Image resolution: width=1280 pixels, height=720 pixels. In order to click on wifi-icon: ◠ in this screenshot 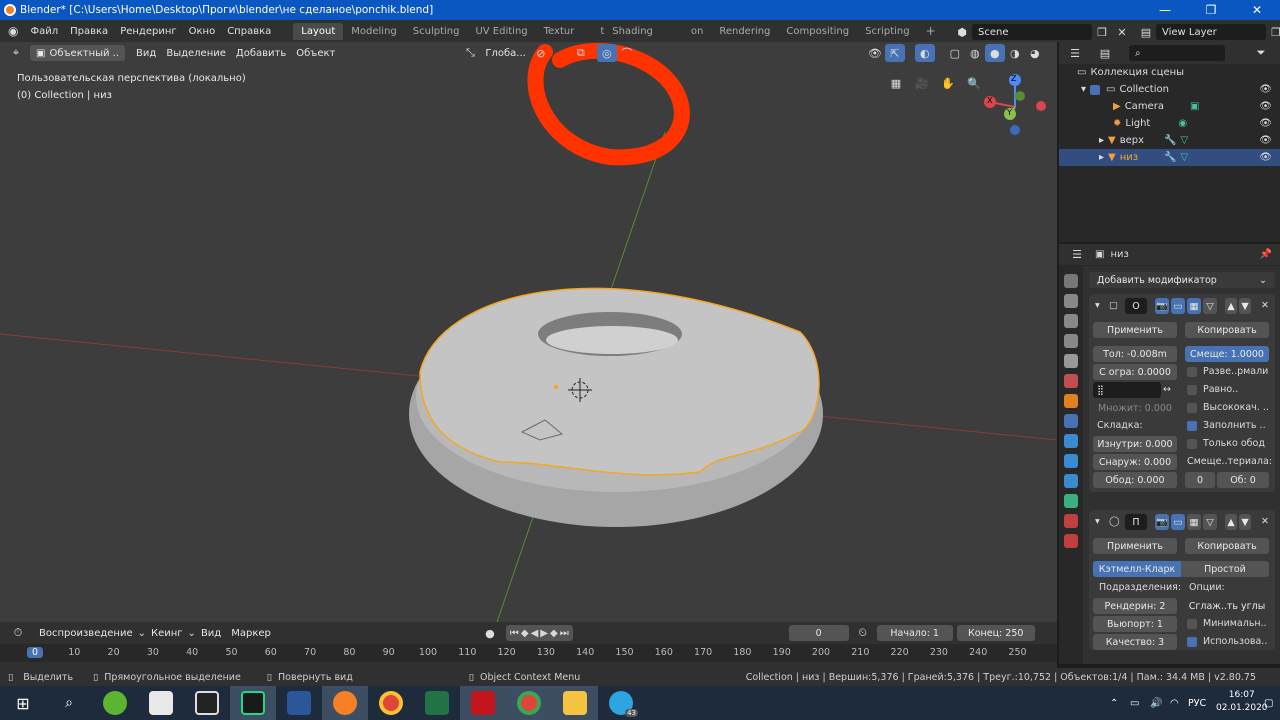, I will do `click(1174, 703)`.